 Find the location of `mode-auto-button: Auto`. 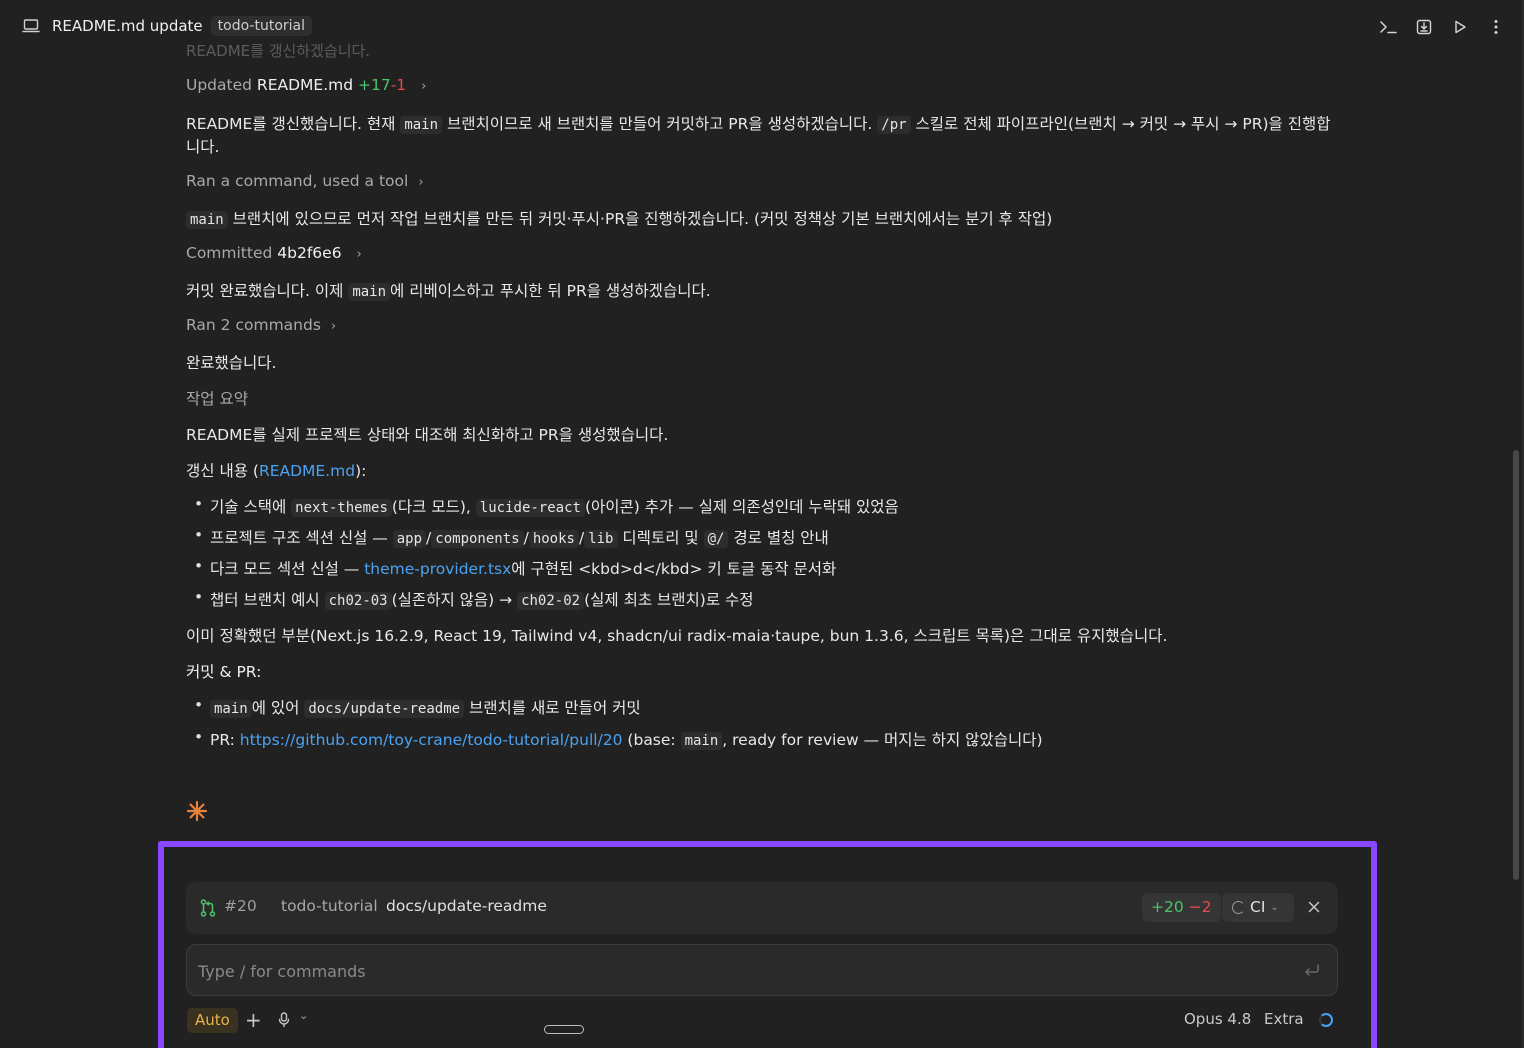

mode-auto-button: Auto is located at coordinates (212, 1020).